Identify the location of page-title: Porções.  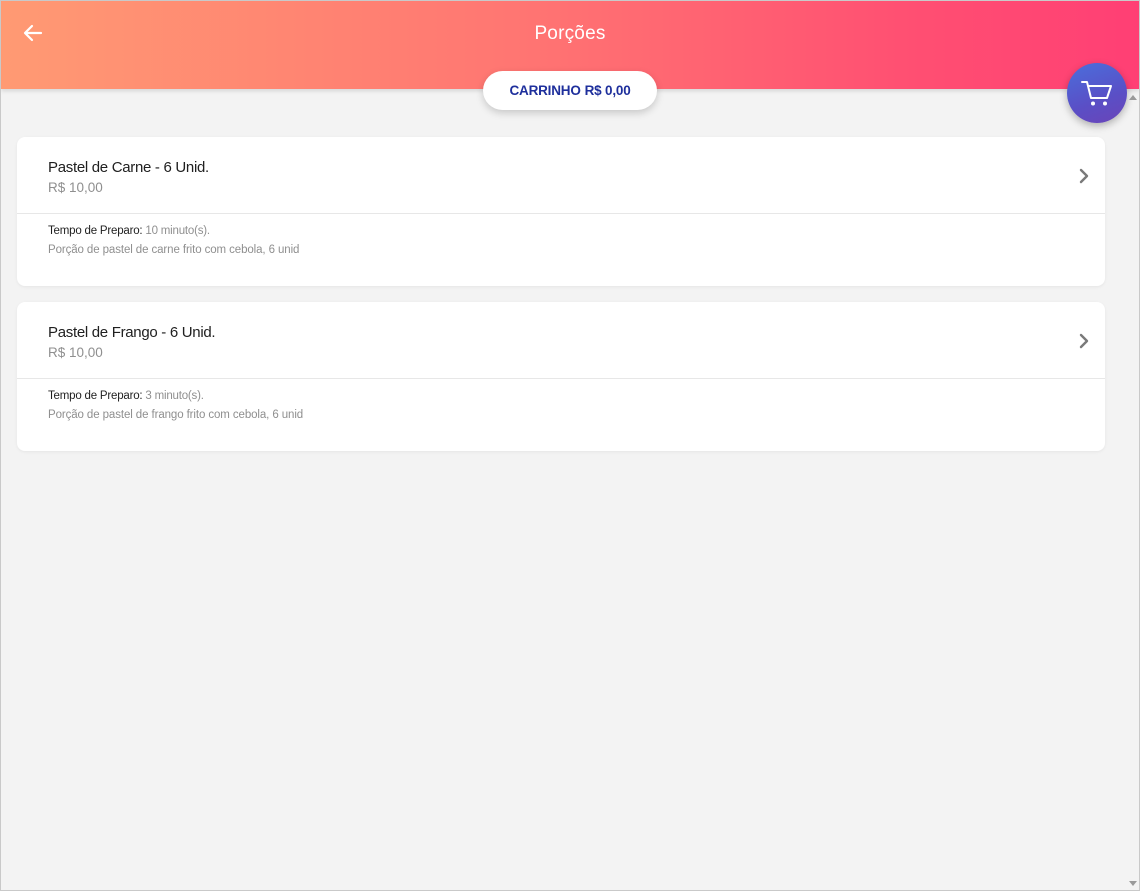
(570, 33).